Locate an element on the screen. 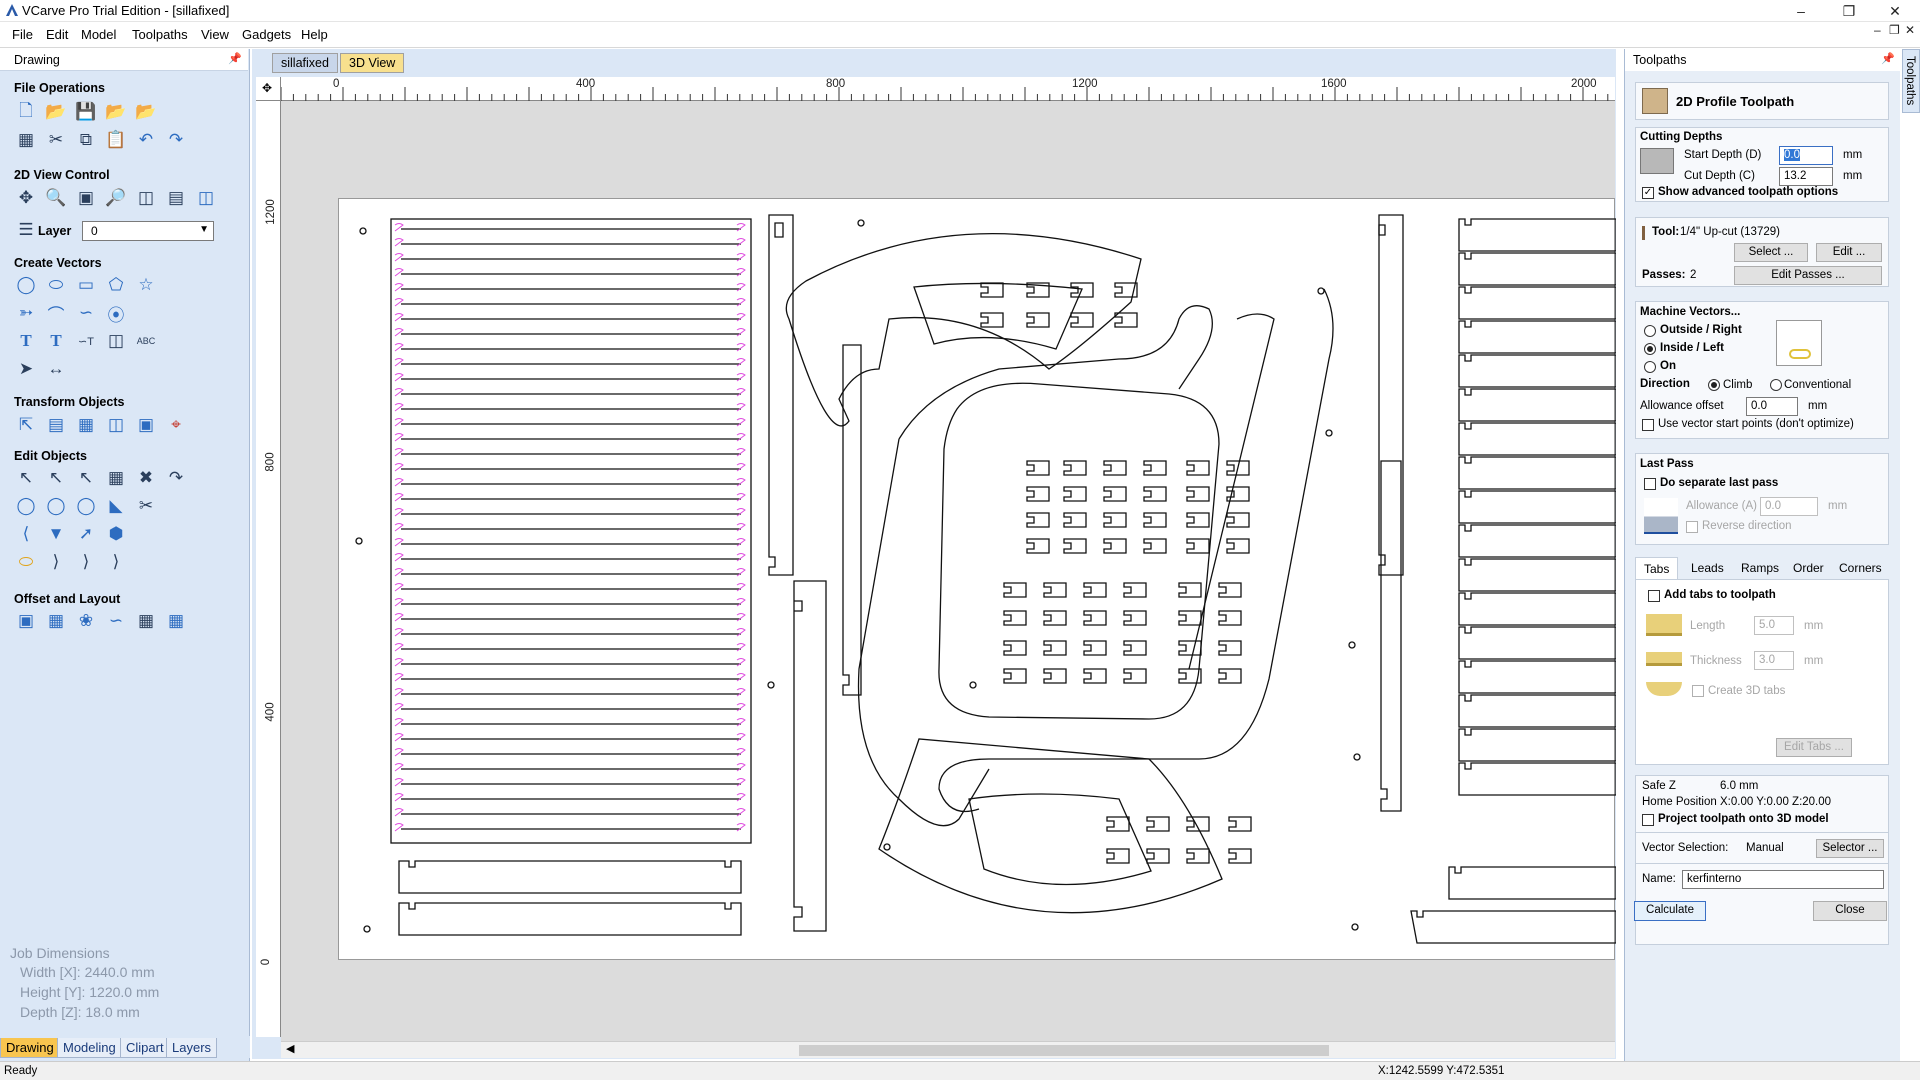 The image size is (1920, 1080). fit-height-icon: ▤ is located at coordinates (176, 198).